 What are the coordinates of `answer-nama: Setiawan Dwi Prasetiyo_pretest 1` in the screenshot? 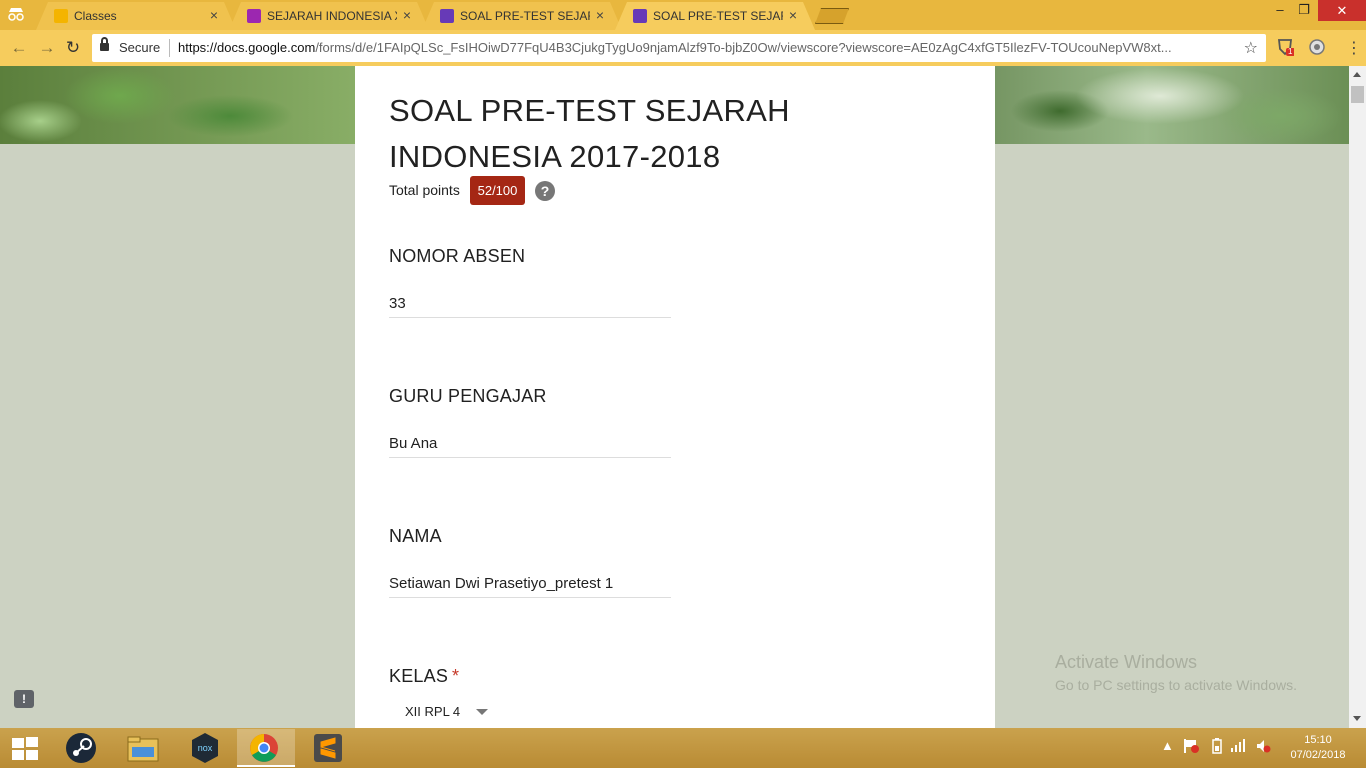 It's located at (530, 585).